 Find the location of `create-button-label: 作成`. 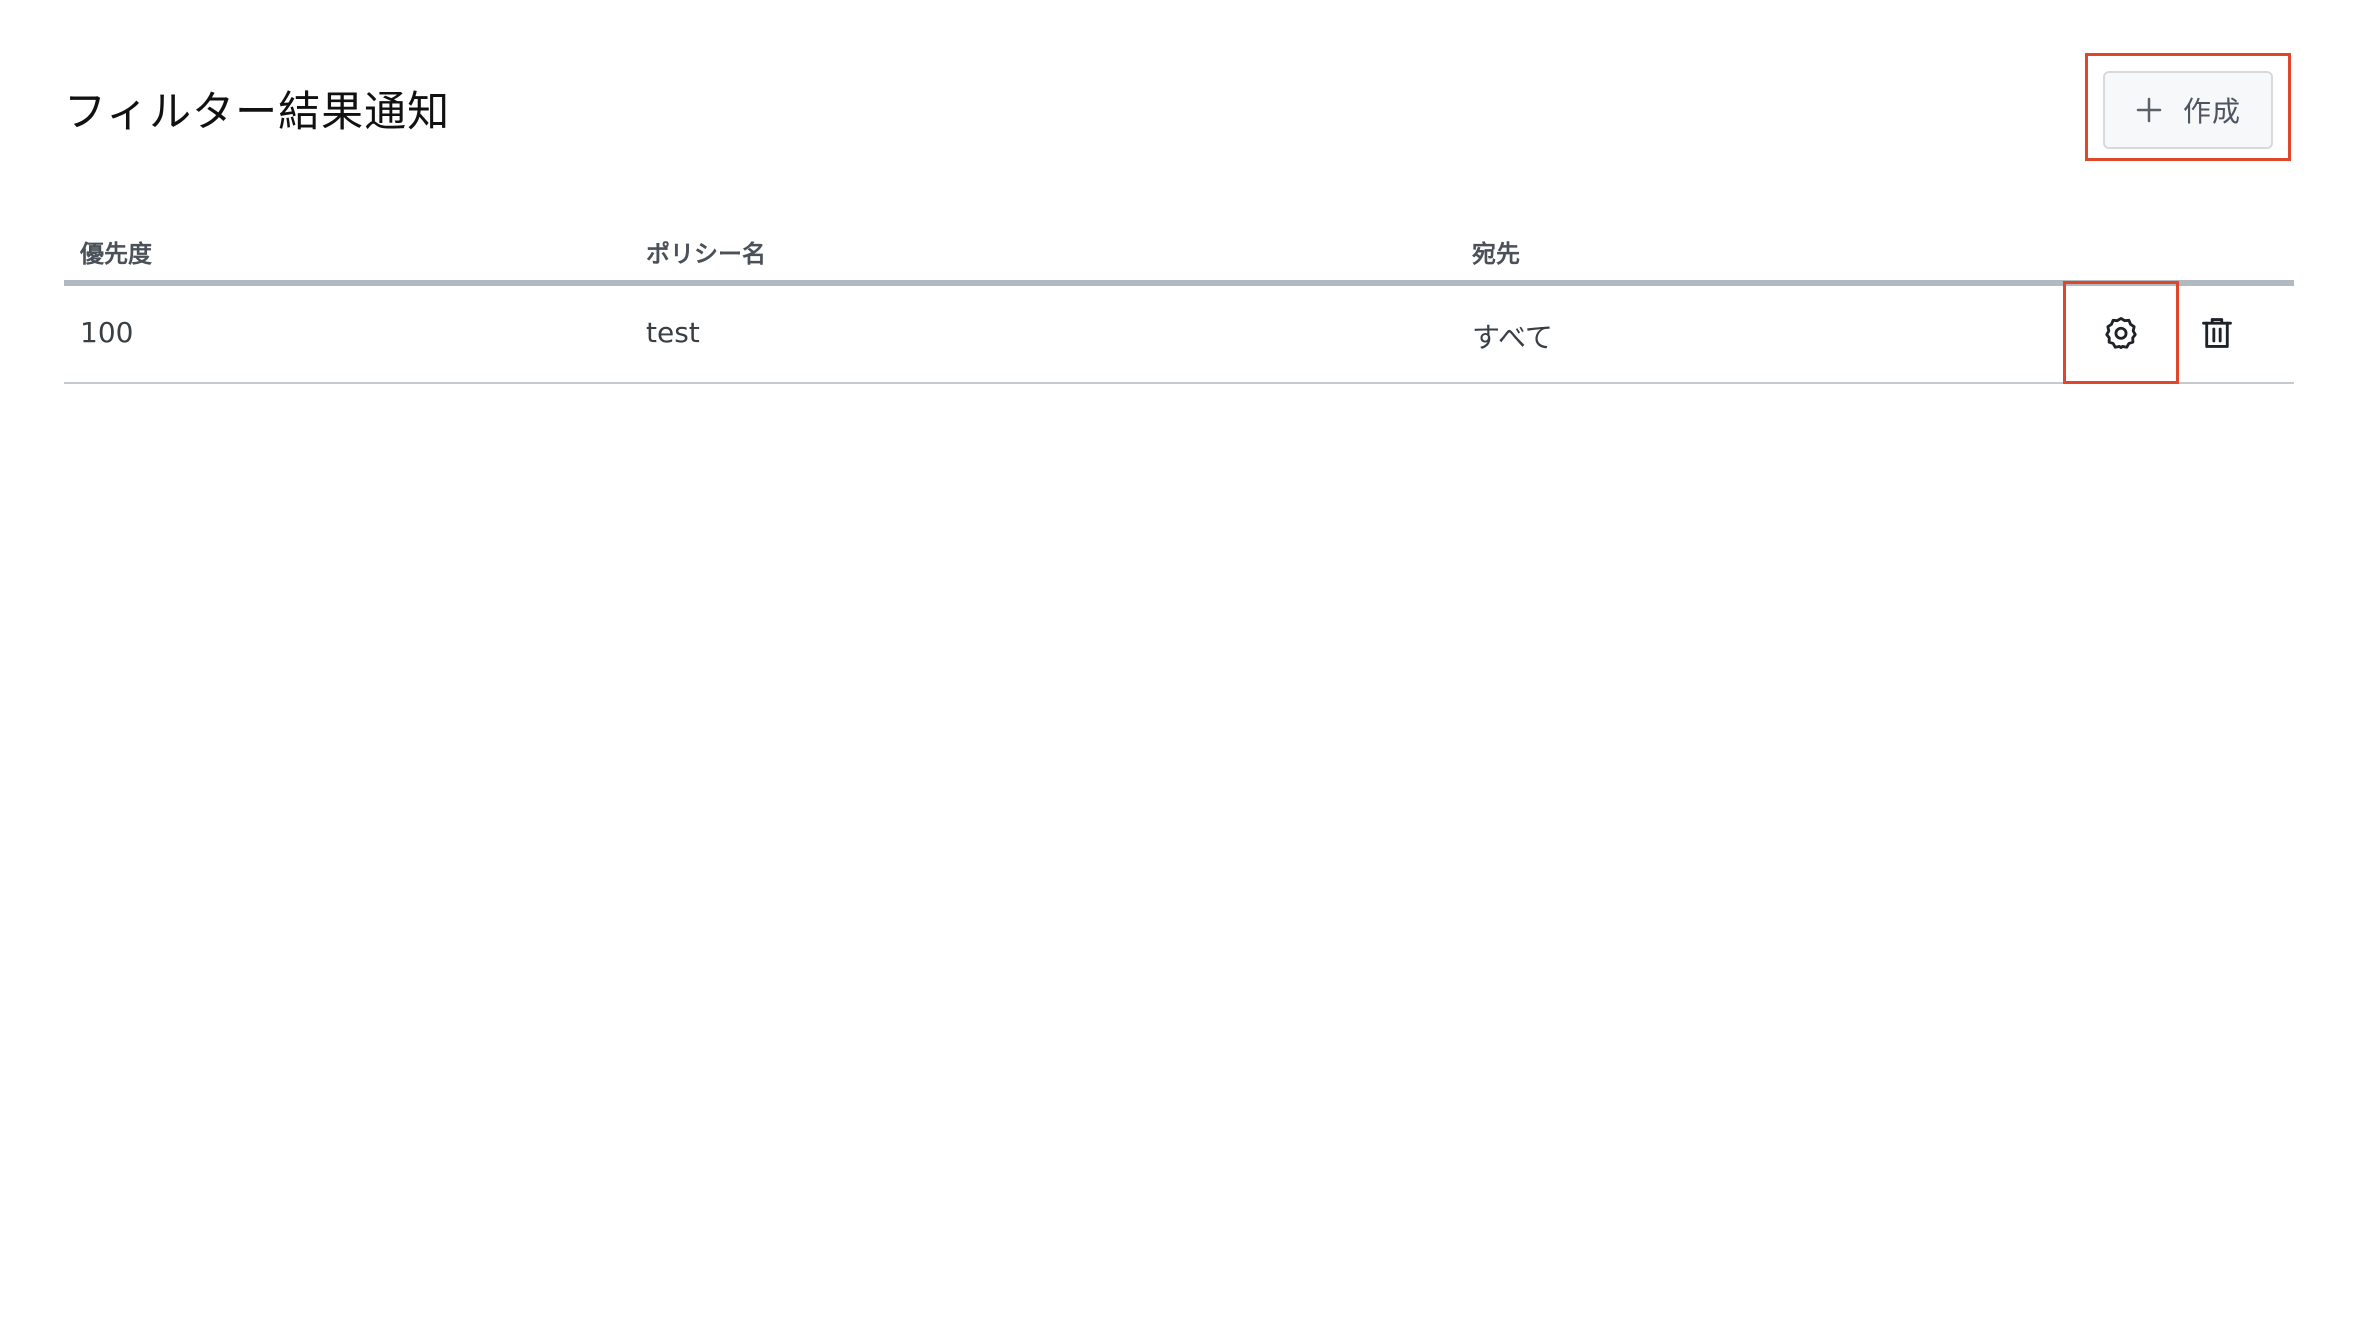

create-button-label: 作成 is located at coordinates (2211, 111).